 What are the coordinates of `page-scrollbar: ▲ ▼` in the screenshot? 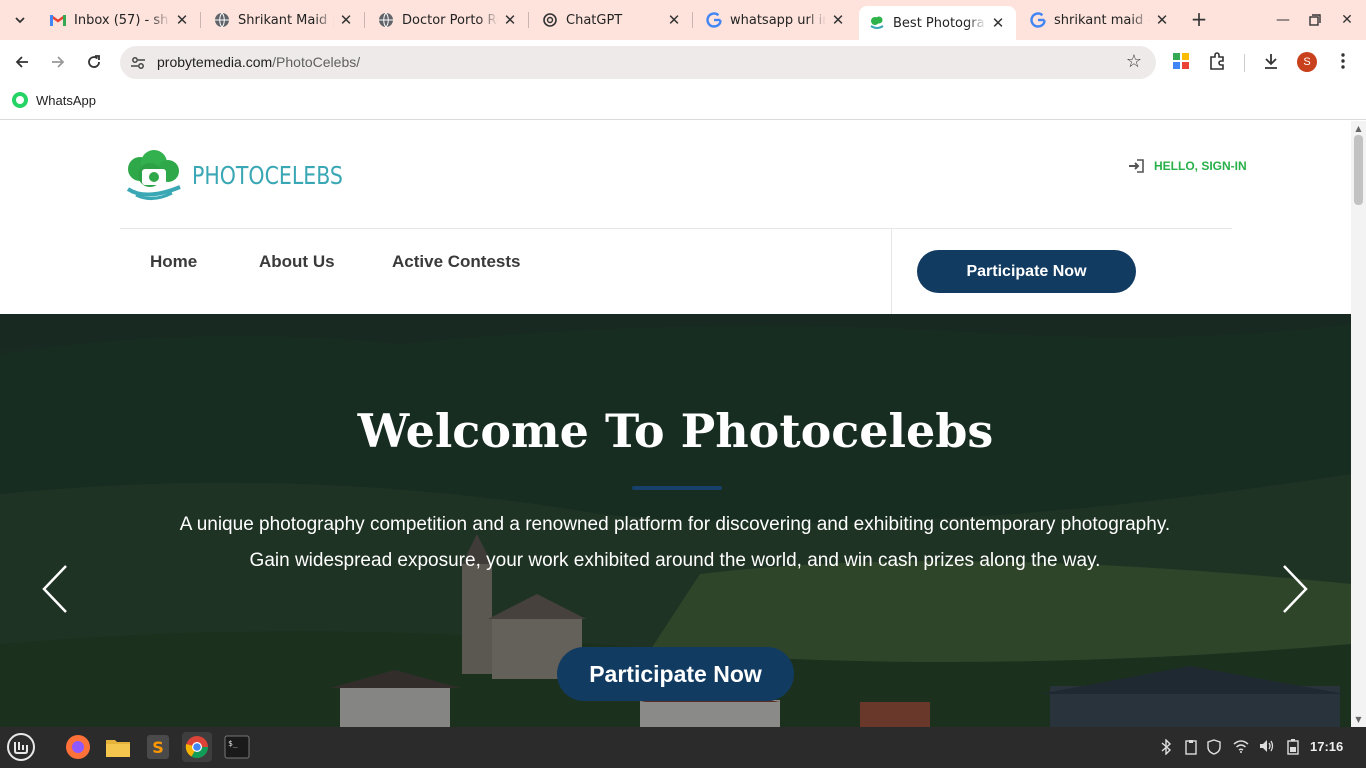 It's located at (1358, 424).